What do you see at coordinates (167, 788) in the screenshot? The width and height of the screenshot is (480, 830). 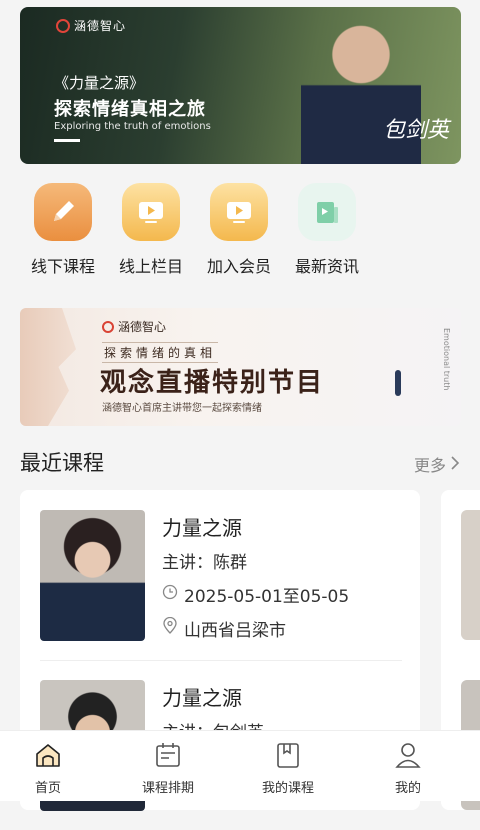 I see `tab-label: 课程排期` at bounding box center [167, 788].